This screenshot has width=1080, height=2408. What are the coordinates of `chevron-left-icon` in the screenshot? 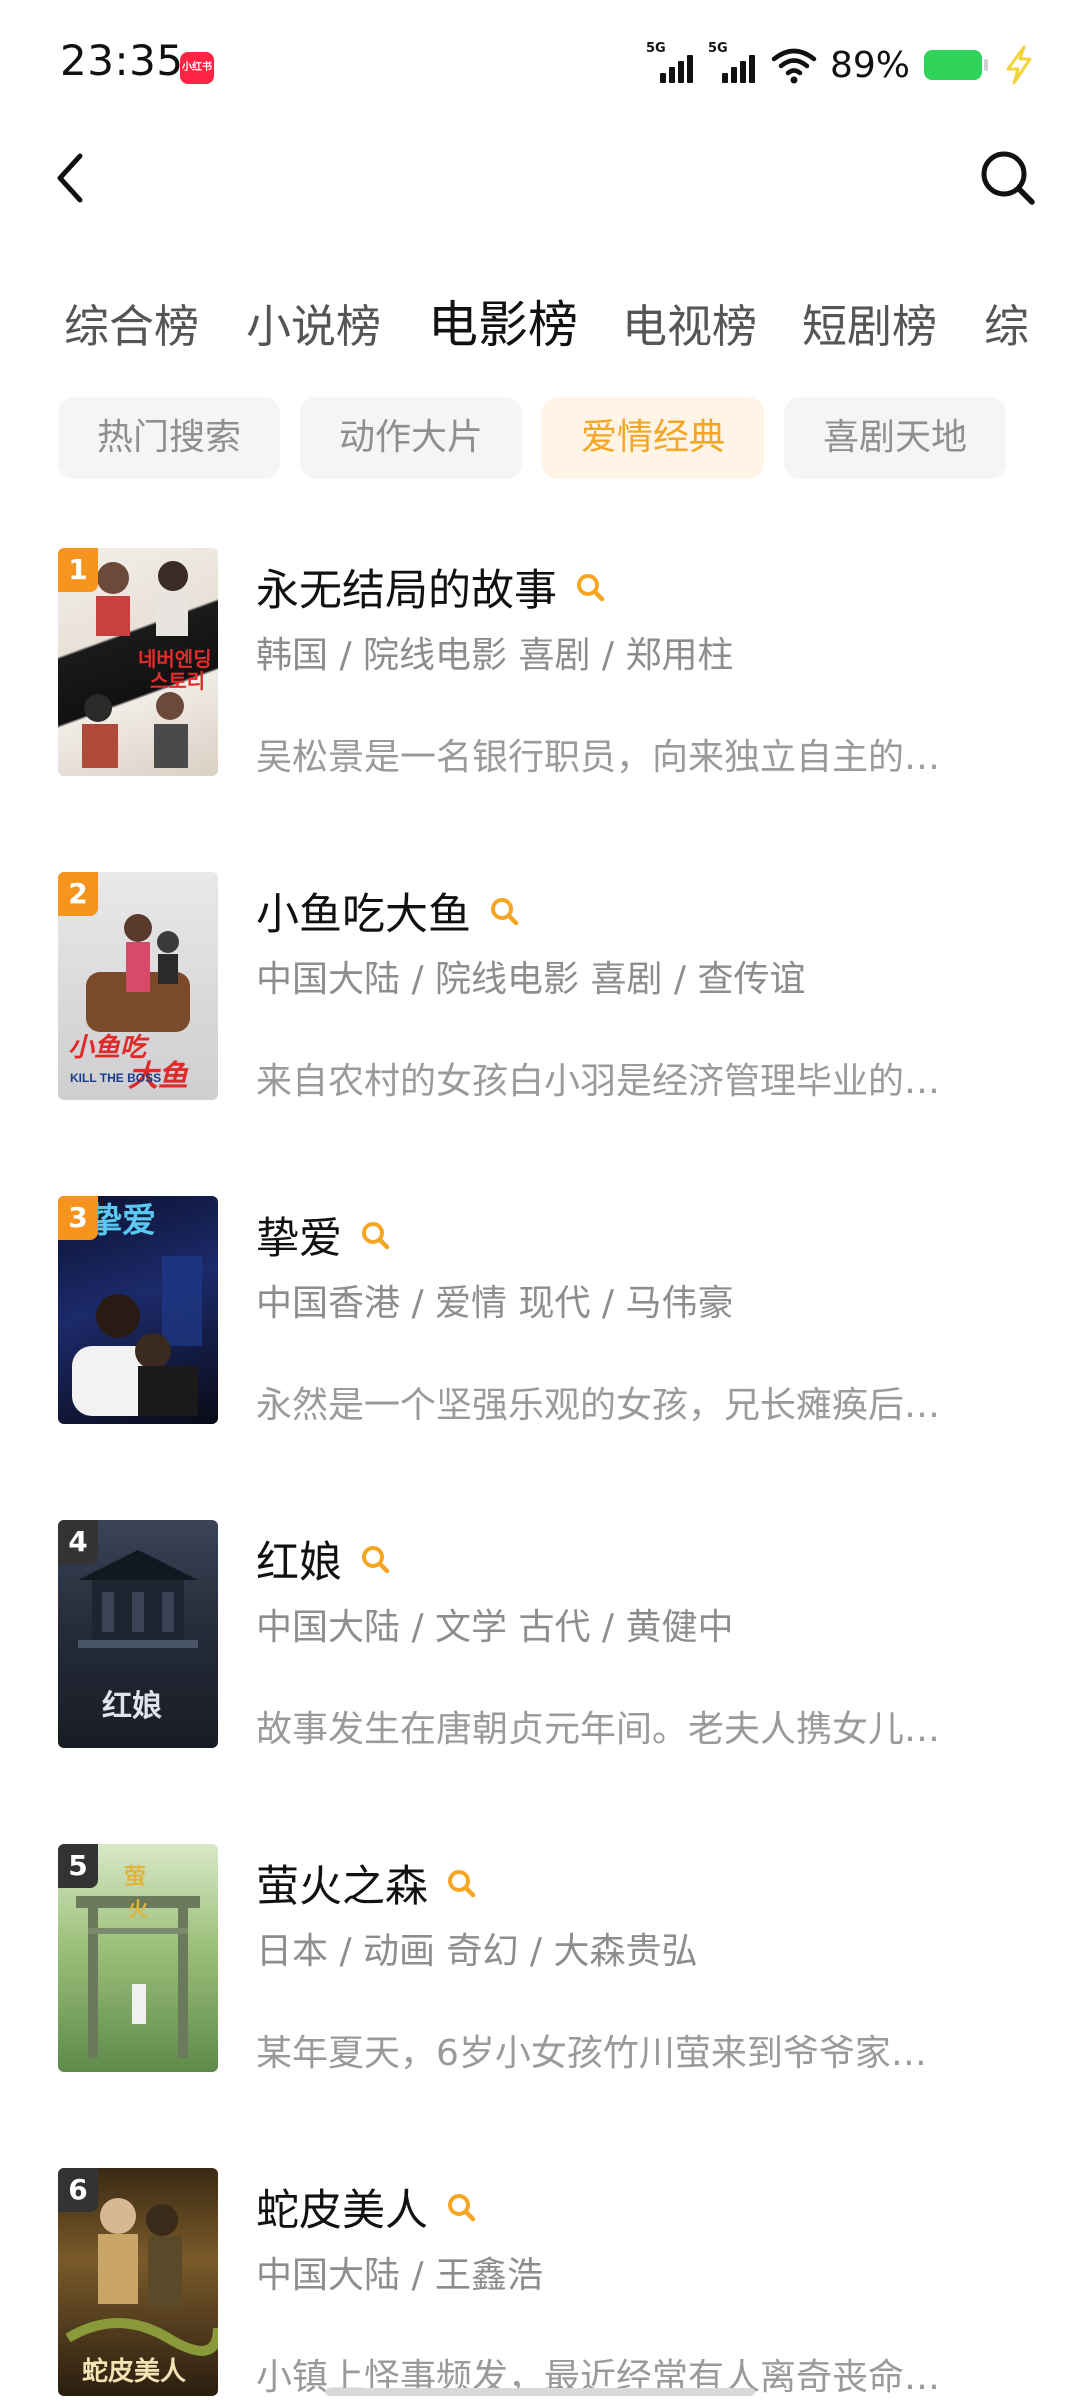 It's located at (70, 178).